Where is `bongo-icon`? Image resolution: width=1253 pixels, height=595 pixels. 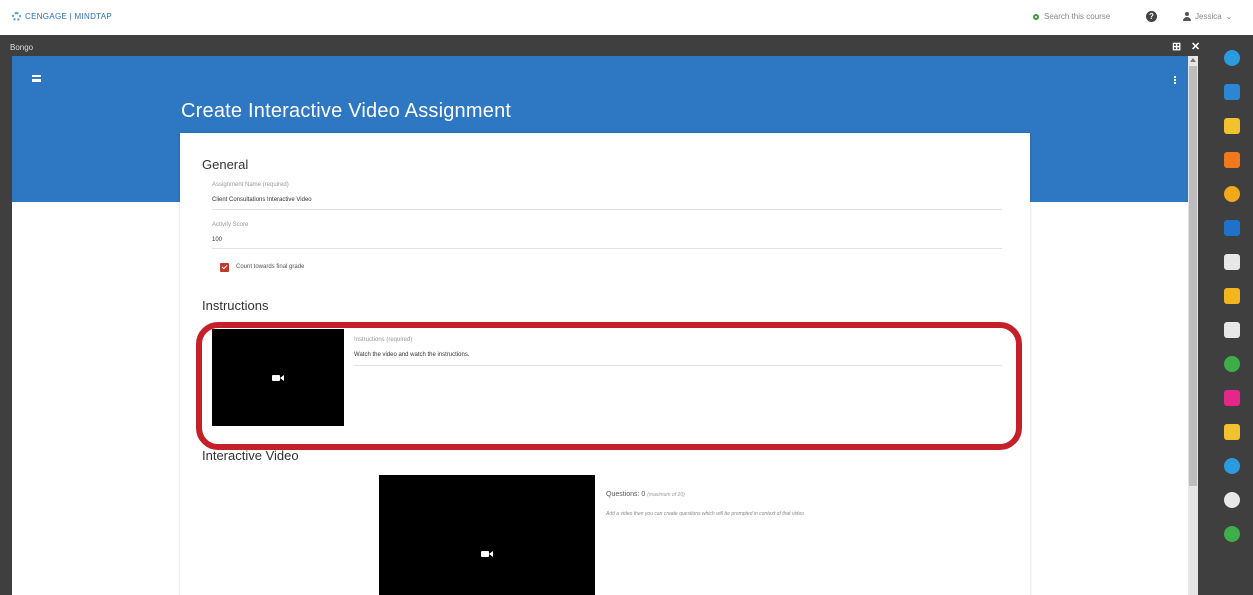 bongo-icon is located at coordinates (1232, 58).